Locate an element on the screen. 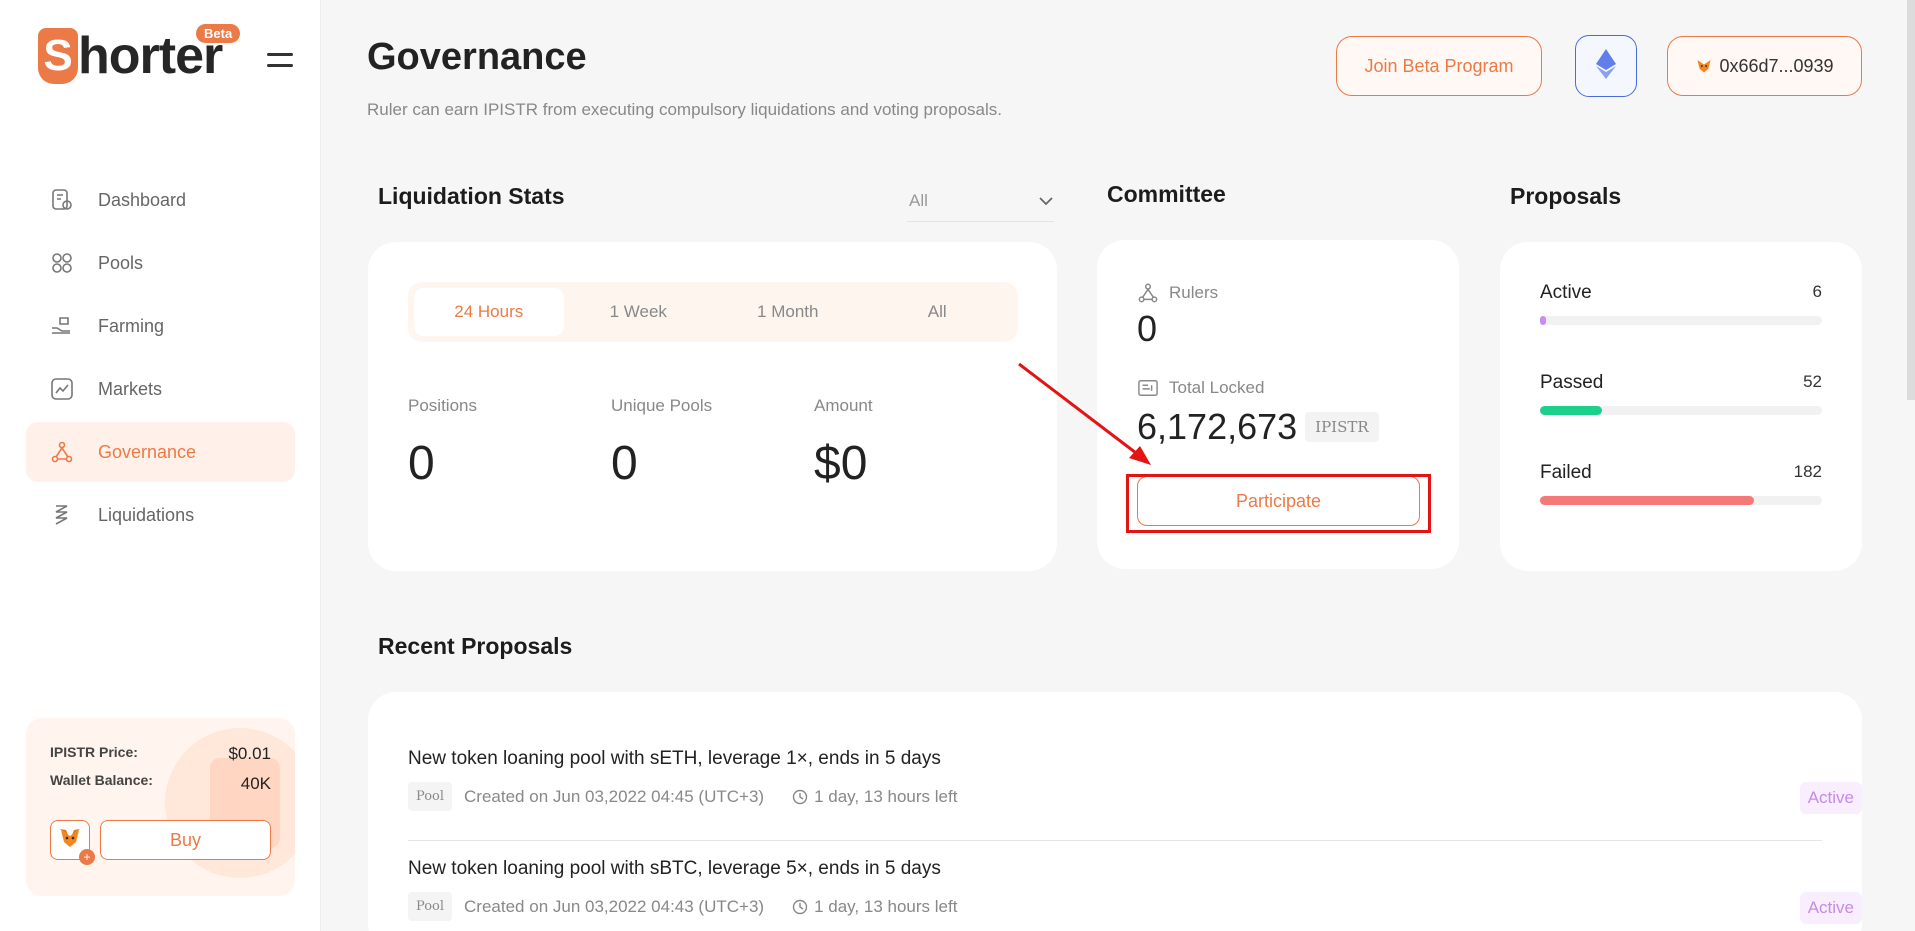 This screenshot has height=931, width=1915. sidebar-item-label: Liquidations is located at coordinates (146, 514).